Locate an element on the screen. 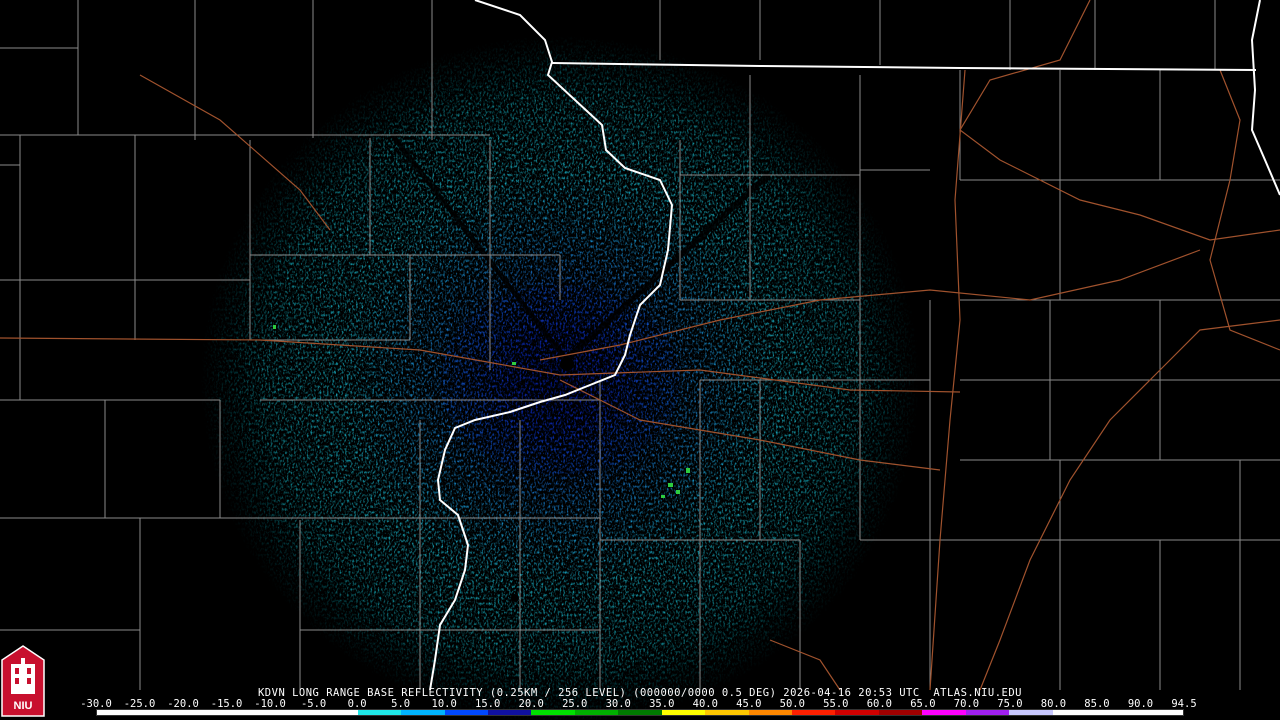  niu-logo: NIU is located at coordinates (23, 681).